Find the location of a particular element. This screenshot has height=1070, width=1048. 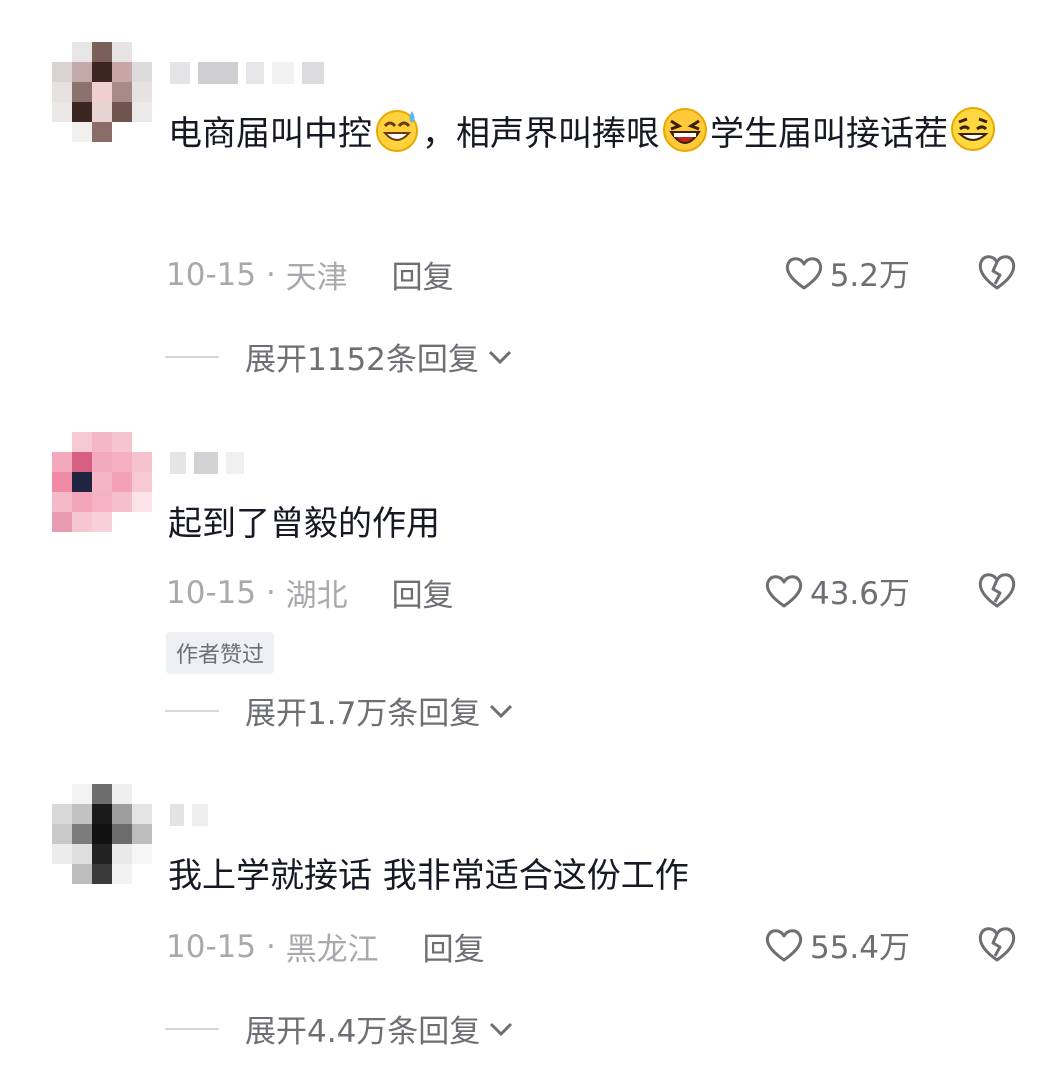

like-button: 5.2万 is located at coordinates (847, 272).